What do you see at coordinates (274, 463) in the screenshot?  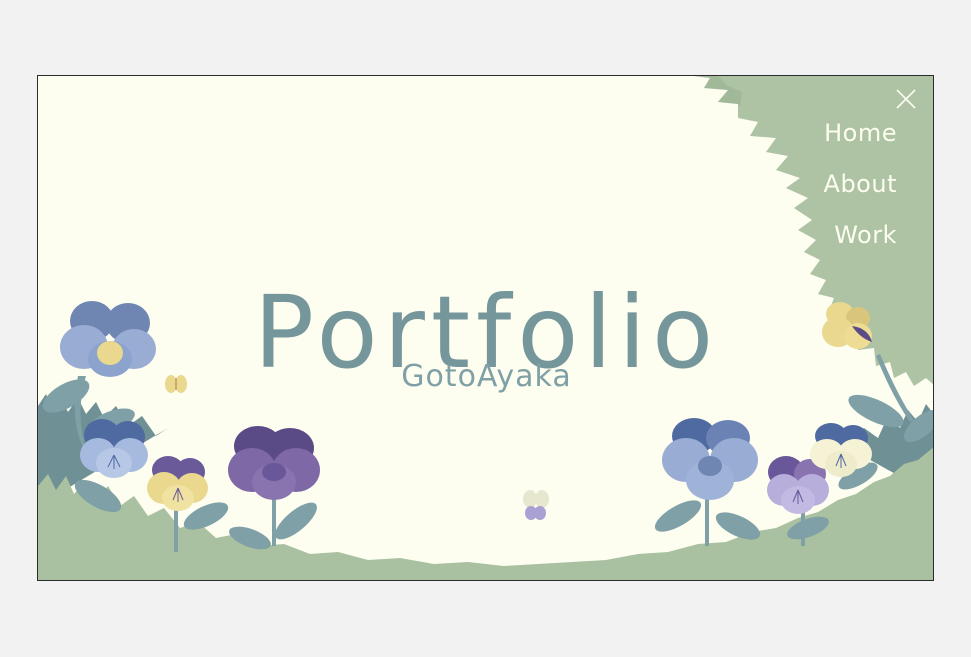 I see `pansy-purple-left` at bounding box center [274, 463].